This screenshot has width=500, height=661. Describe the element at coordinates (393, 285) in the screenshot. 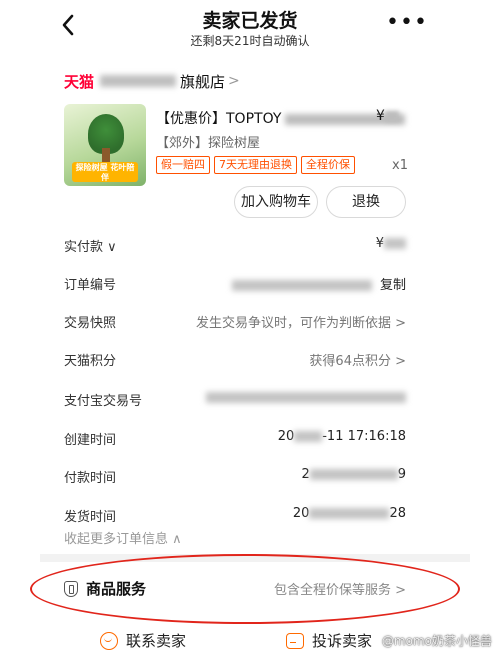

I see `copy-button: 复制` at that location.